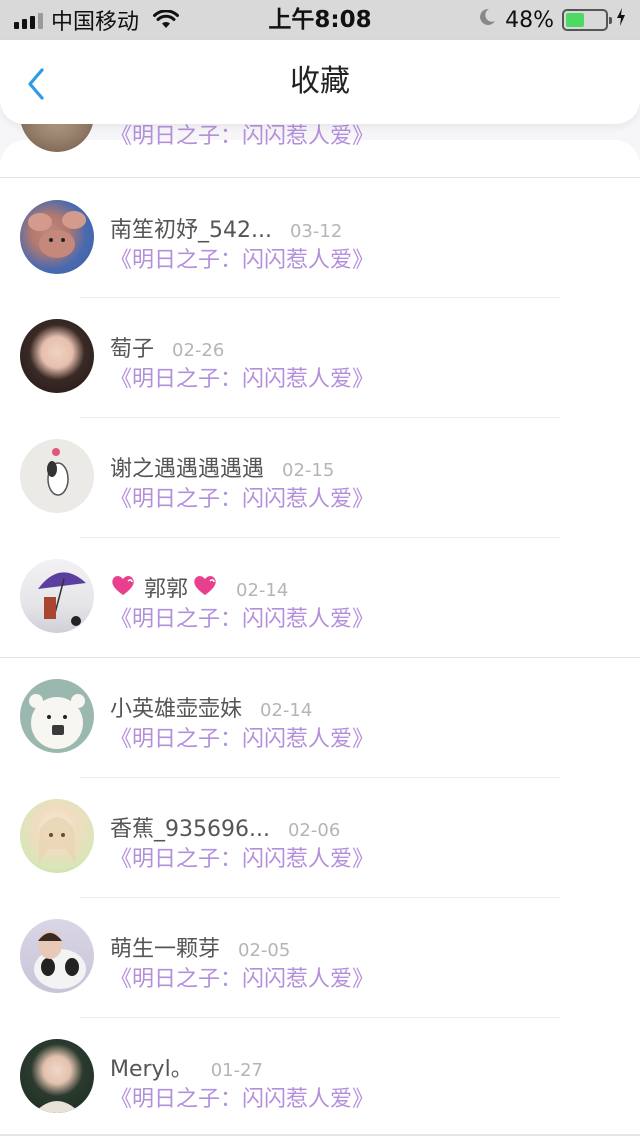 This screenshot has height=1136, width=640. Describe the element at coordinates (57, 596) in the screenshot. I see `umbrella-girl-avatar` at that location.